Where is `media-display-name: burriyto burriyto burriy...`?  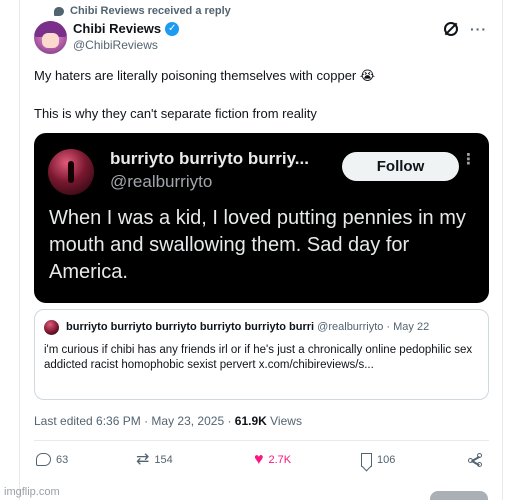
media-display-name: burriyto burriyto burriy... is located at coordinates (209, 158).